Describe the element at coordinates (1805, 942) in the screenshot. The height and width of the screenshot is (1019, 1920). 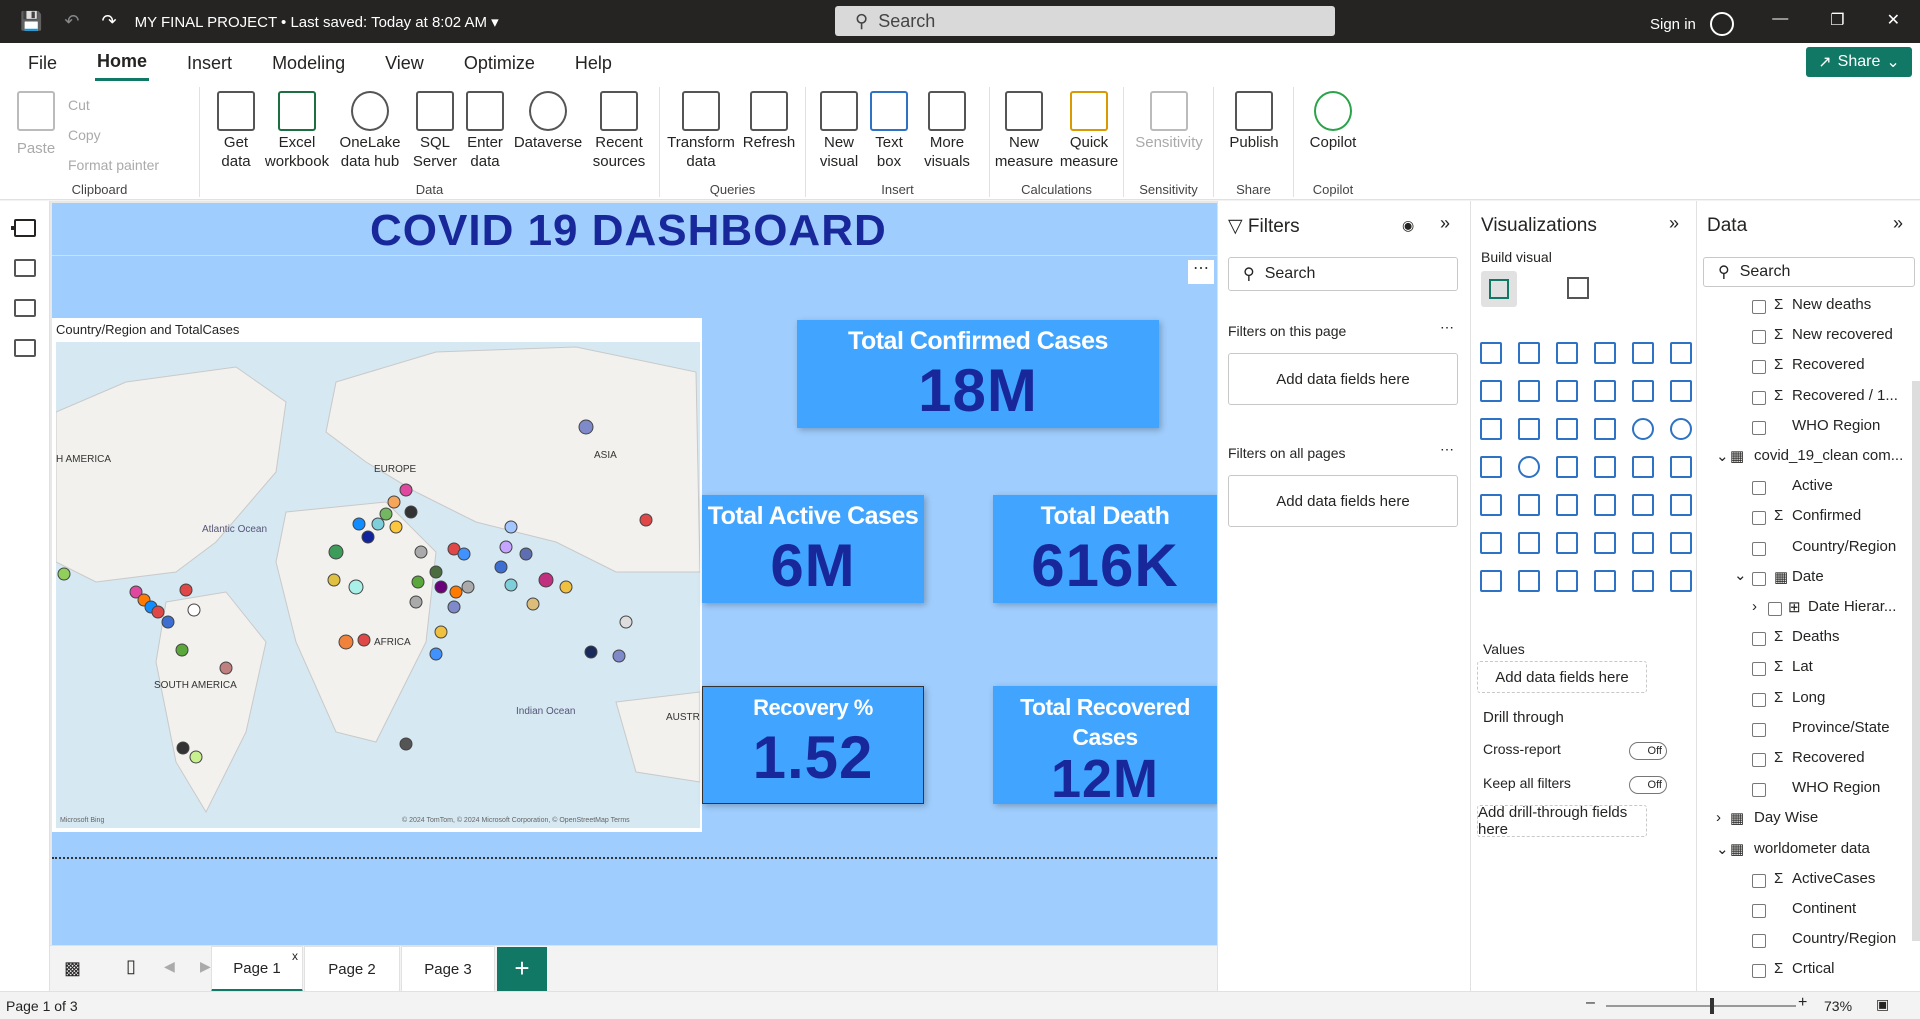
I see `field-row: Country/Region` at that location.